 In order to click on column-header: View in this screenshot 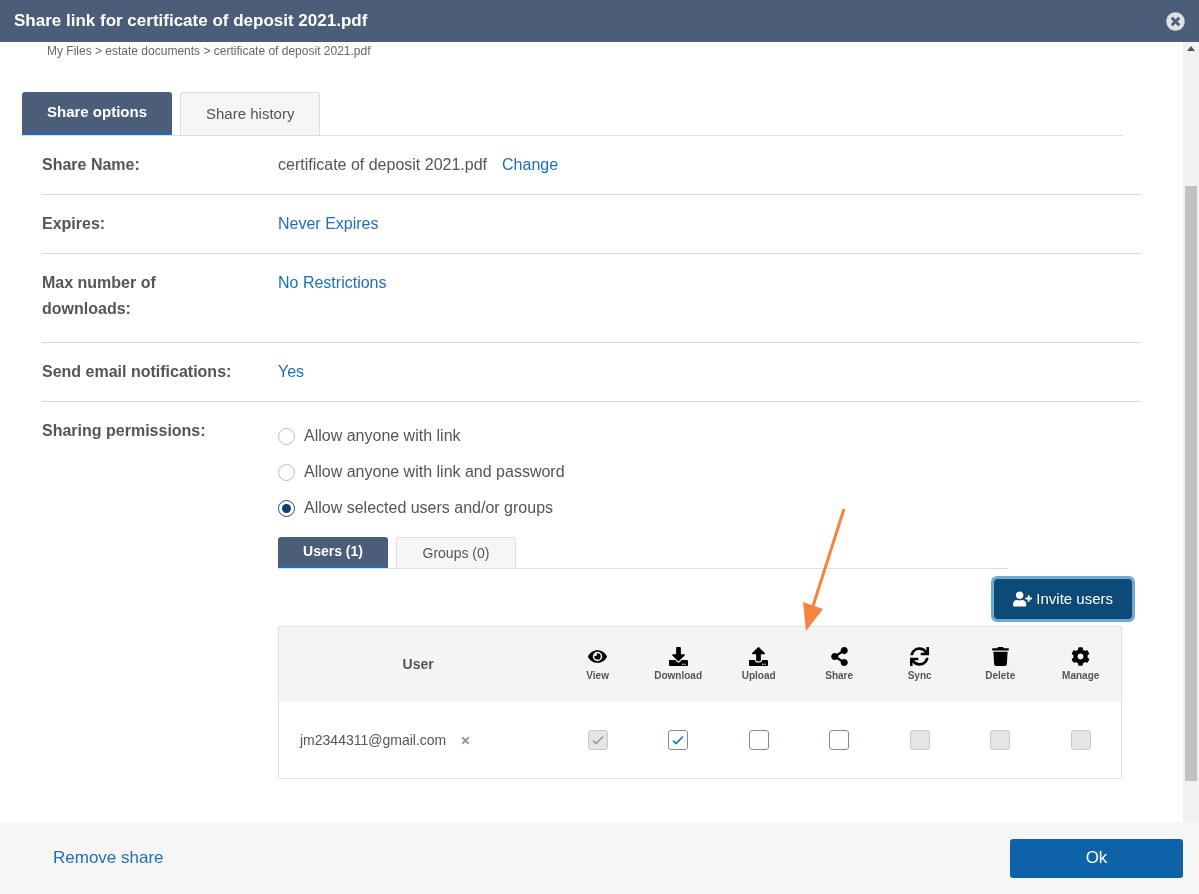, I will do `click(597, 675)`.